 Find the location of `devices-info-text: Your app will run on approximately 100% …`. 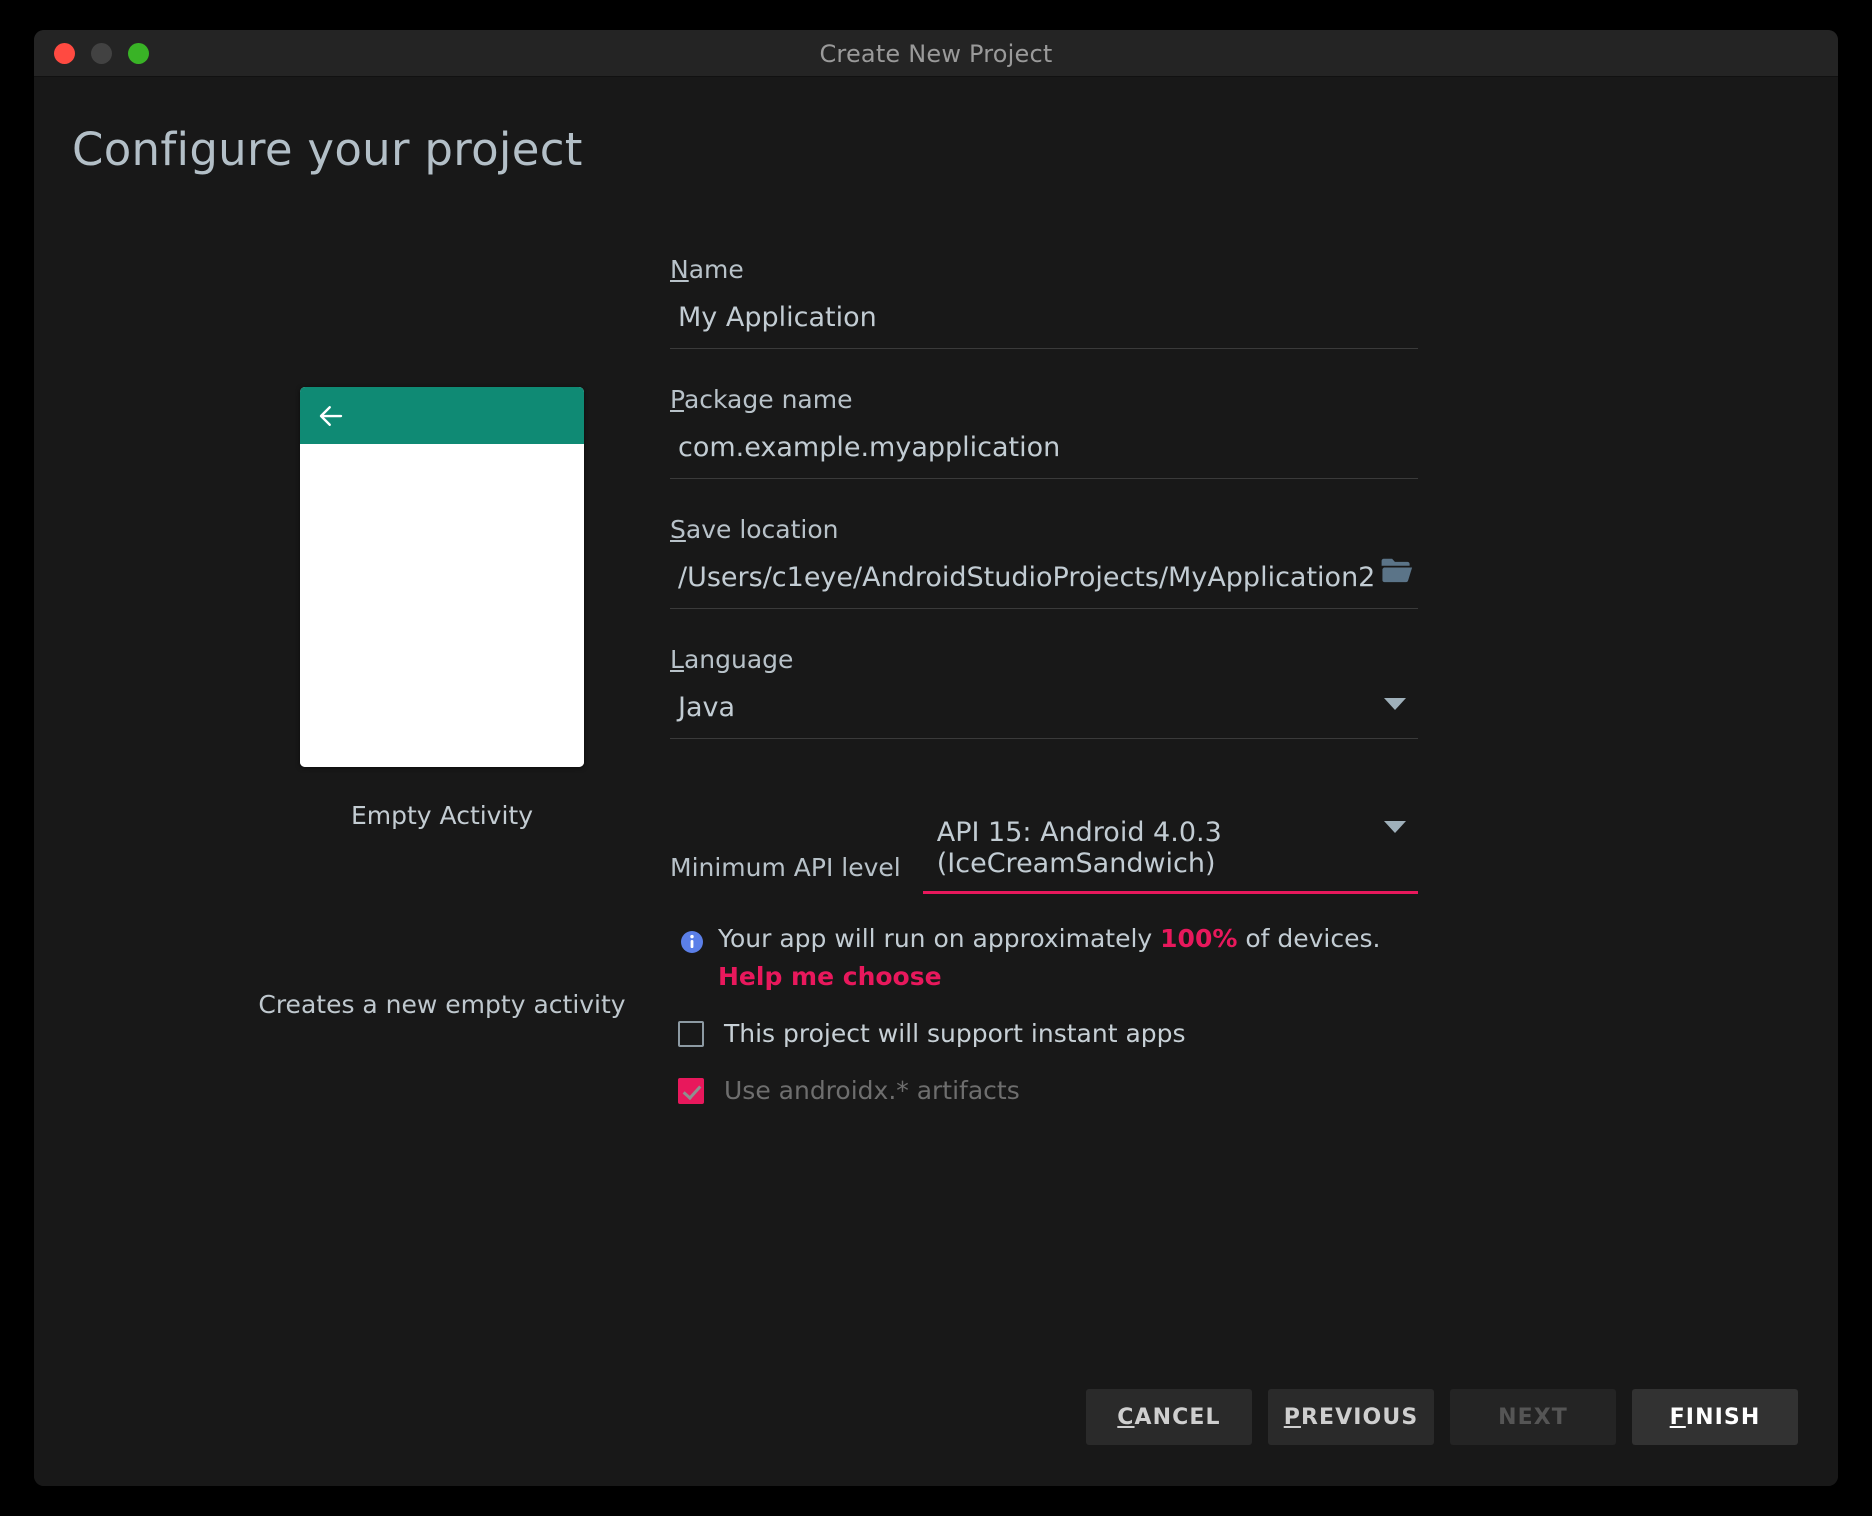

devices-info-text: Your app will run on approximately 100% … is located at coordinates (1049, 938).